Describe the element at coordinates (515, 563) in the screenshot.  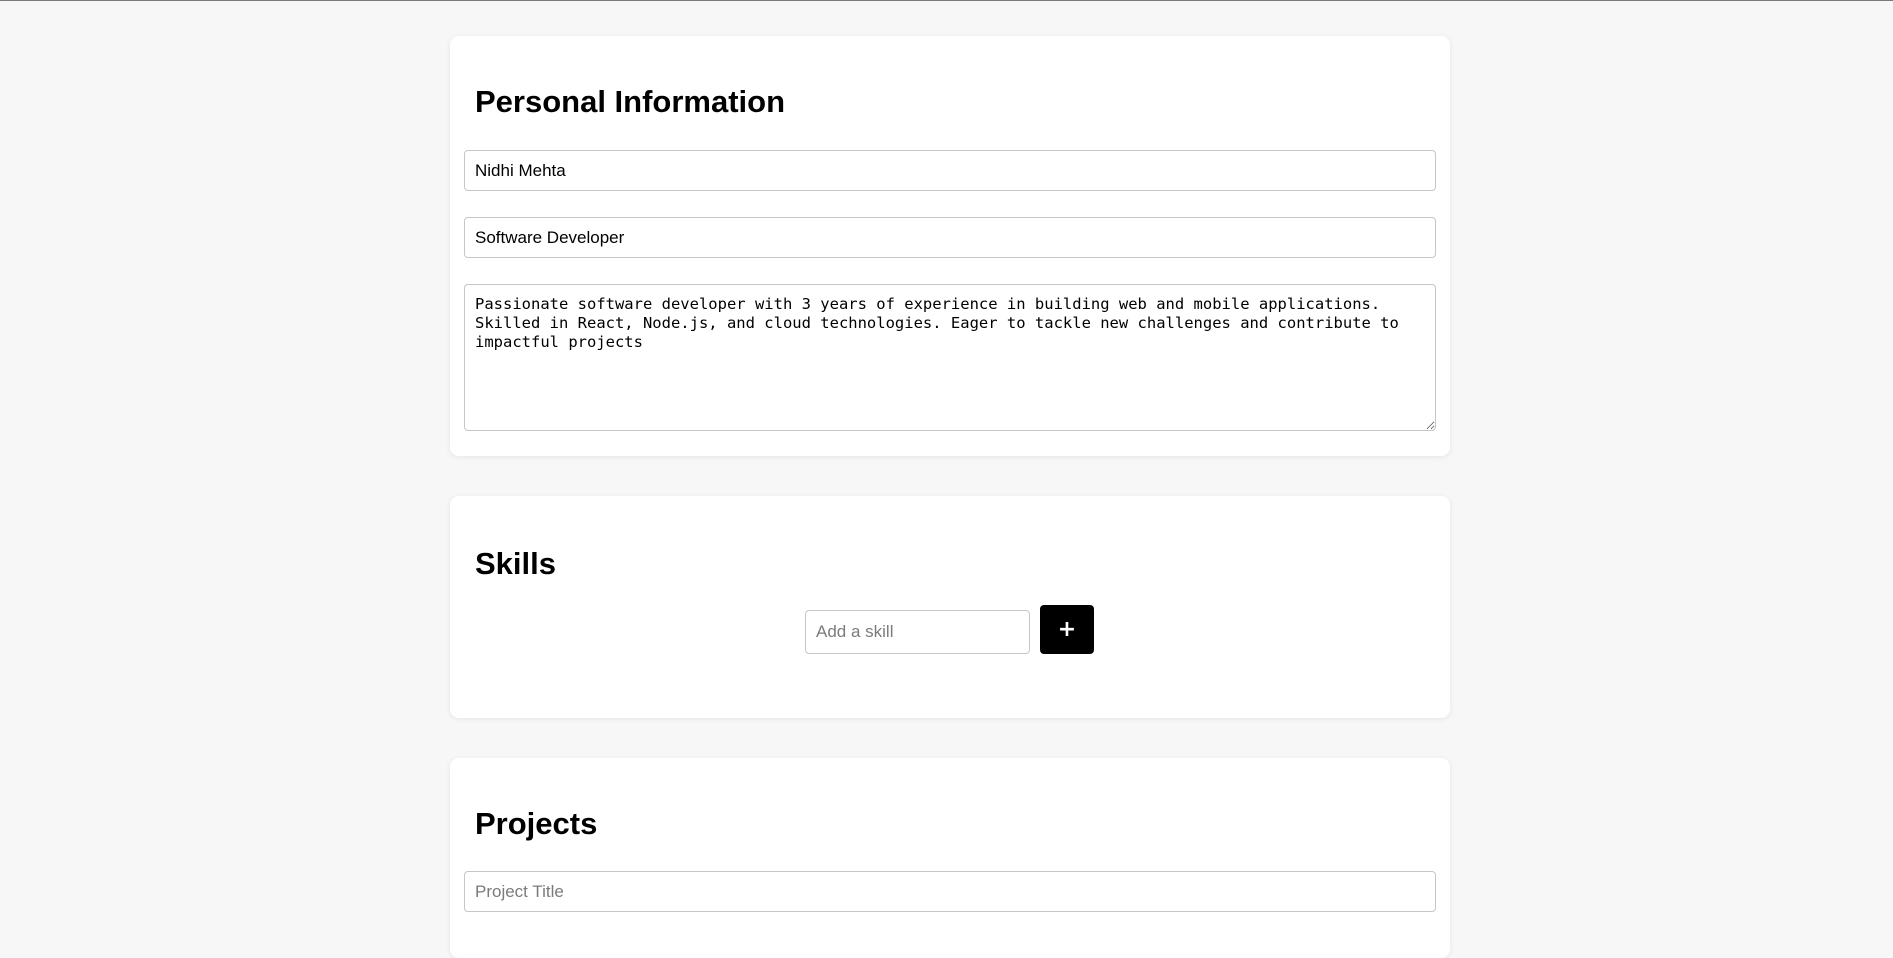
I see `skills-title: Skills` at that location.